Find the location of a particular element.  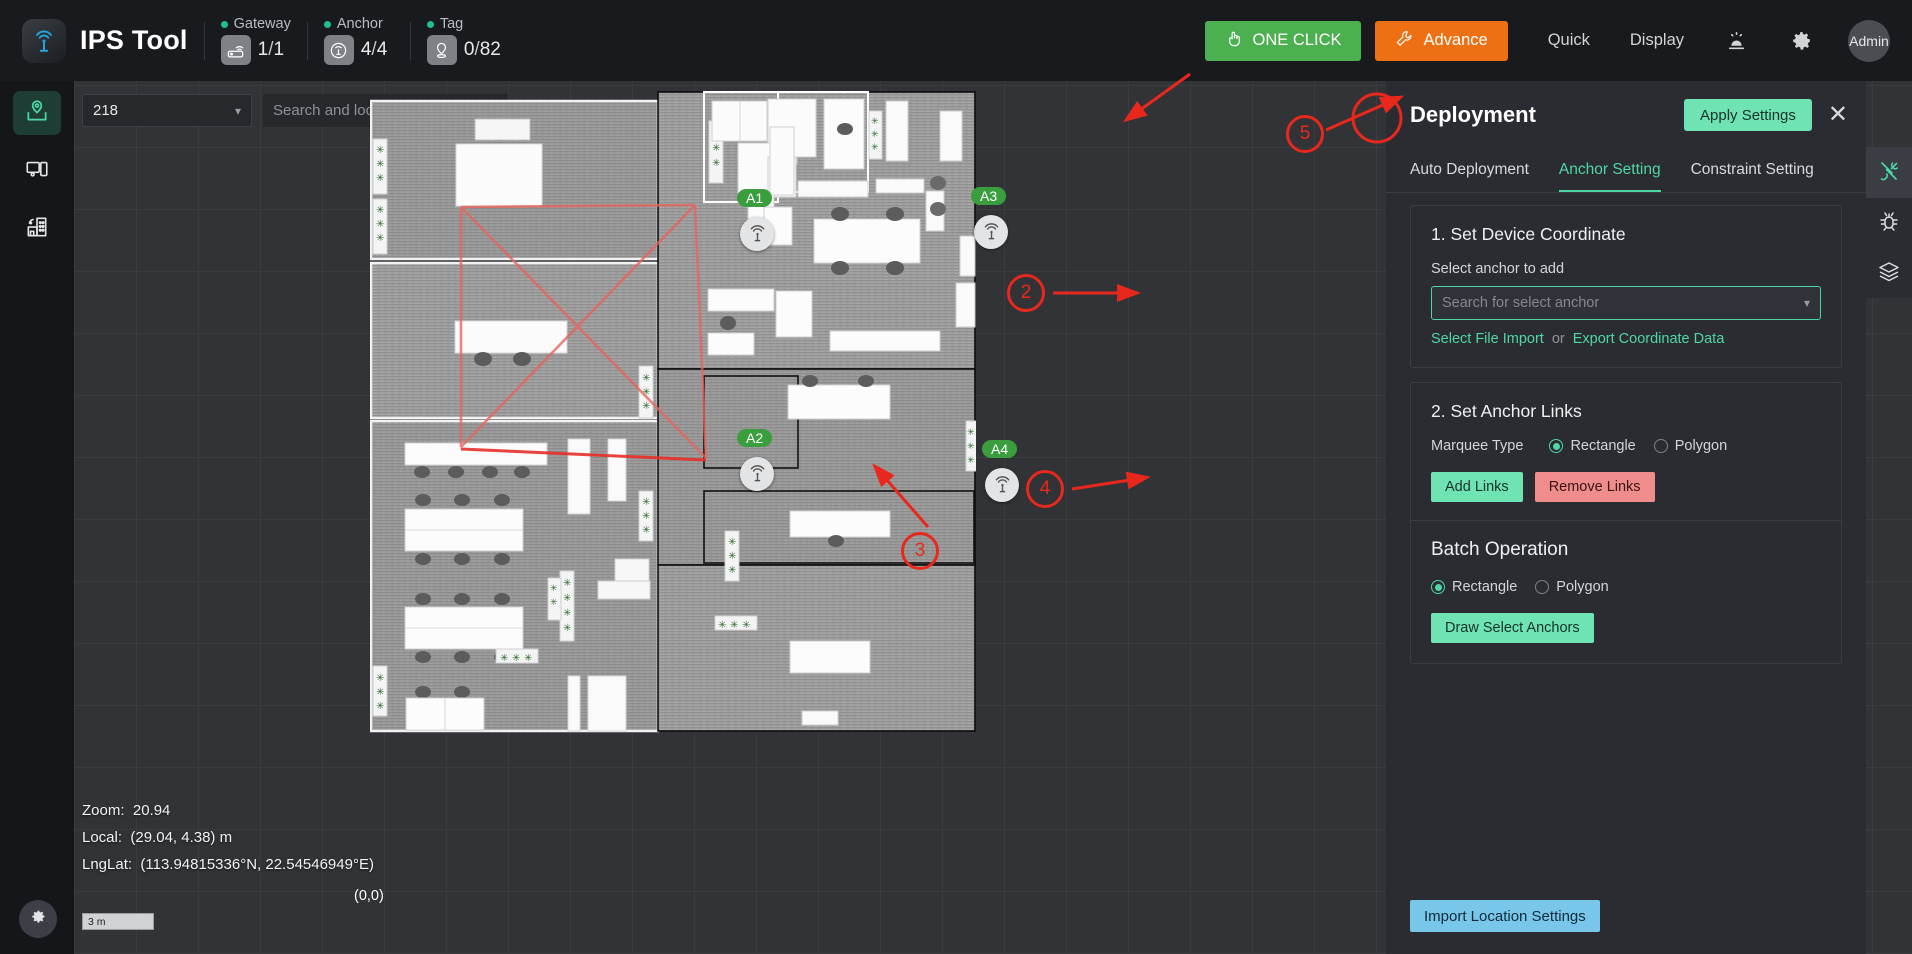

panel-header: Deployment Apply Settings ✕ is located at coordinates (1626, 115).